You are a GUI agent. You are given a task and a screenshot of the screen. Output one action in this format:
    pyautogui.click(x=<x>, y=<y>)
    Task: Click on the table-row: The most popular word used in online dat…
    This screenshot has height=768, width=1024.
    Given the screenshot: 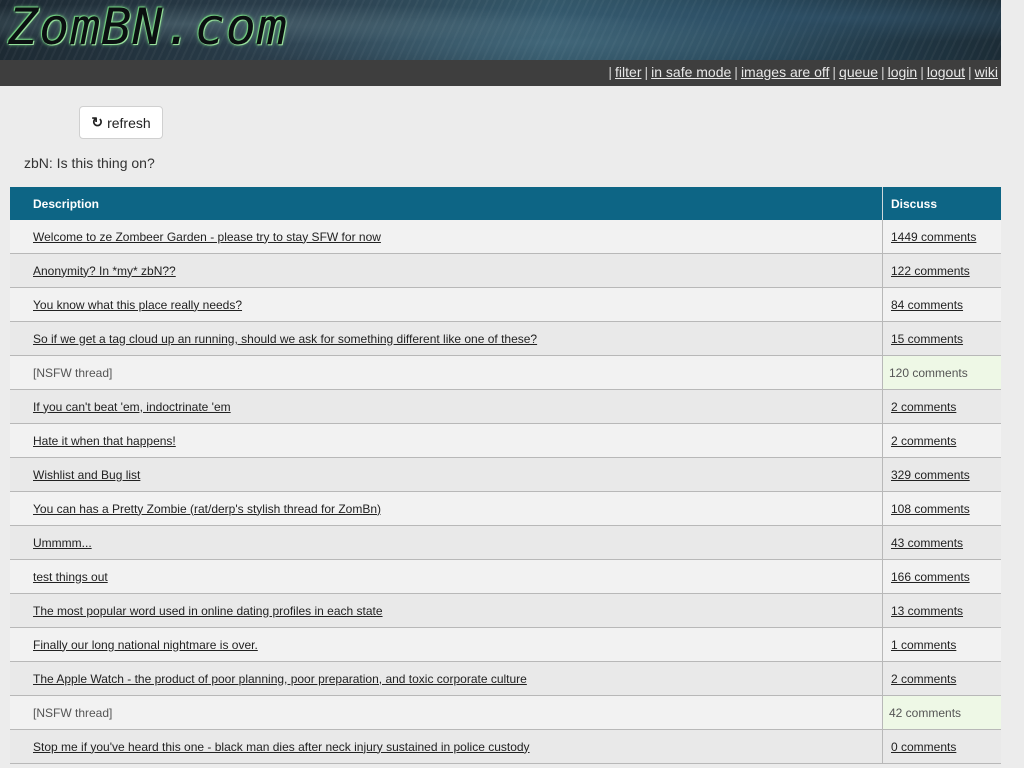 What is the action you would take?
    pyautogui.click(x=505, y=610)
    